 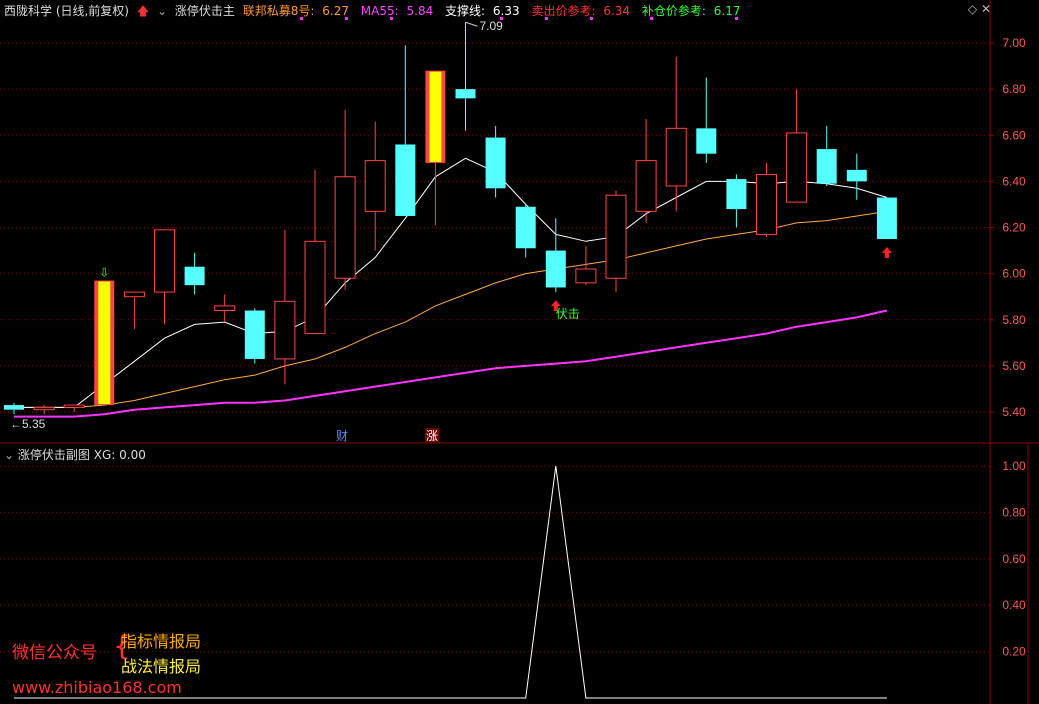 I want to click on sub-indicator-menu-icon: ⌄, so click(x=9, y=455).